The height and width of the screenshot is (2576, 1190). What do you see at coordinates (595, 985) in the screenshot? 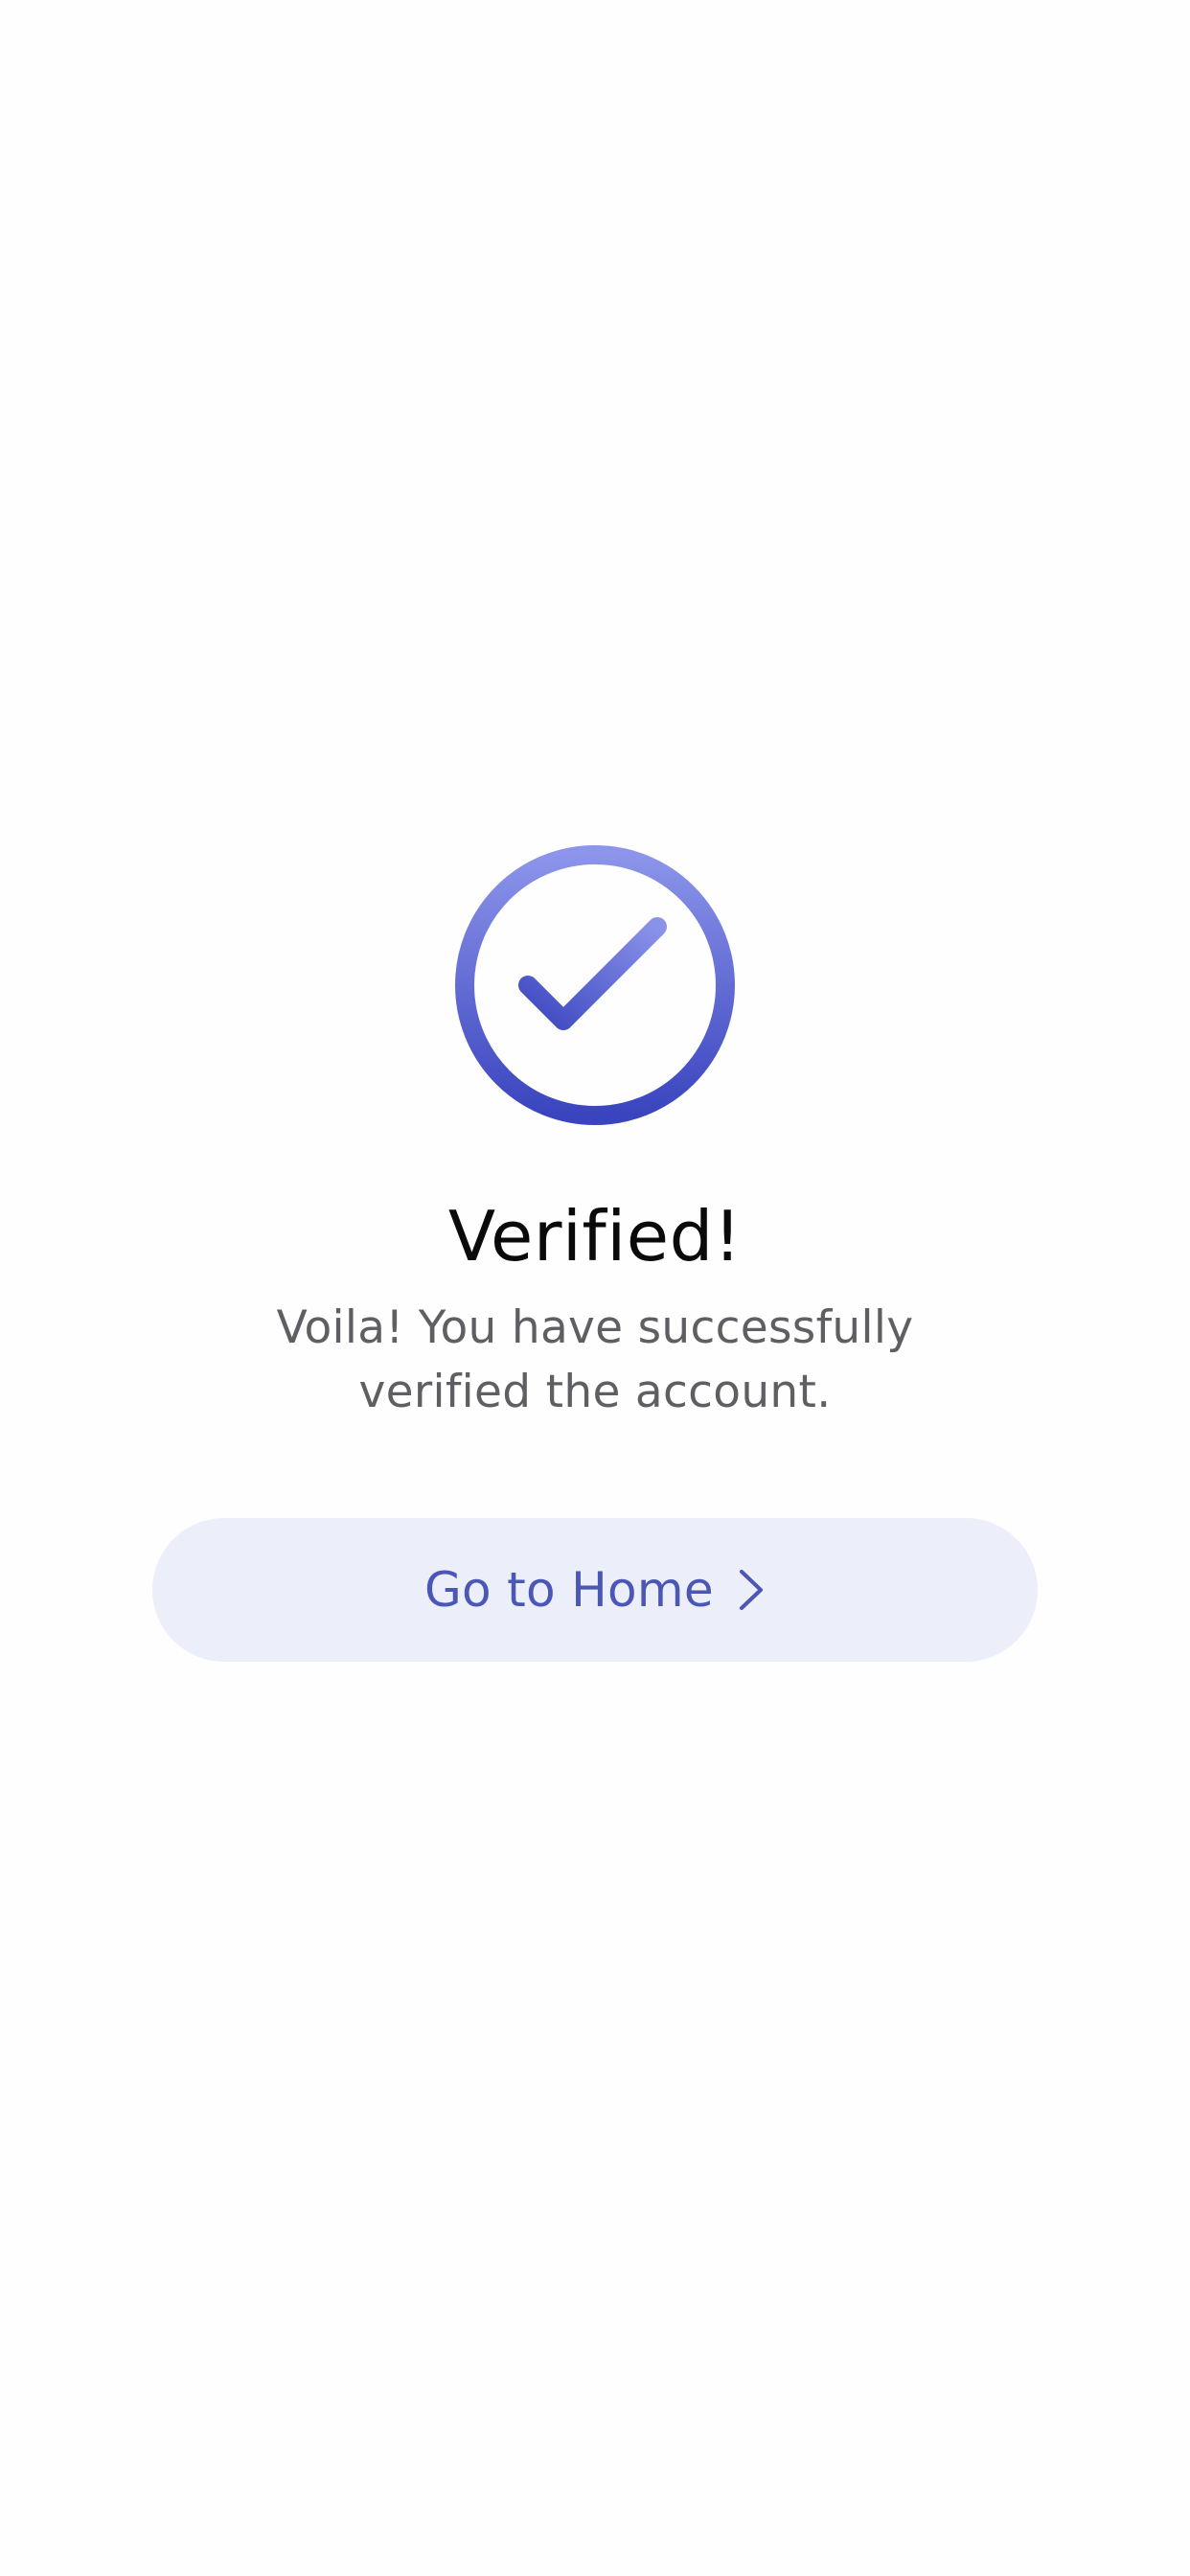
I see `check-circle-icon` at bounding box center [595, 985].